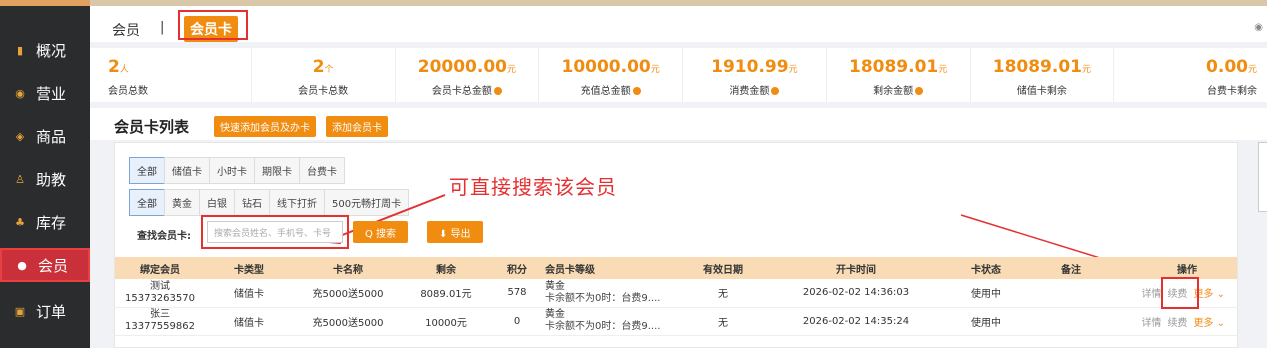 This screenshot has height=348, width=1267. Describe the element at coordinates (252, 202) in the screenshot. I see `filter-grade-diamond: 钻石` at that location.